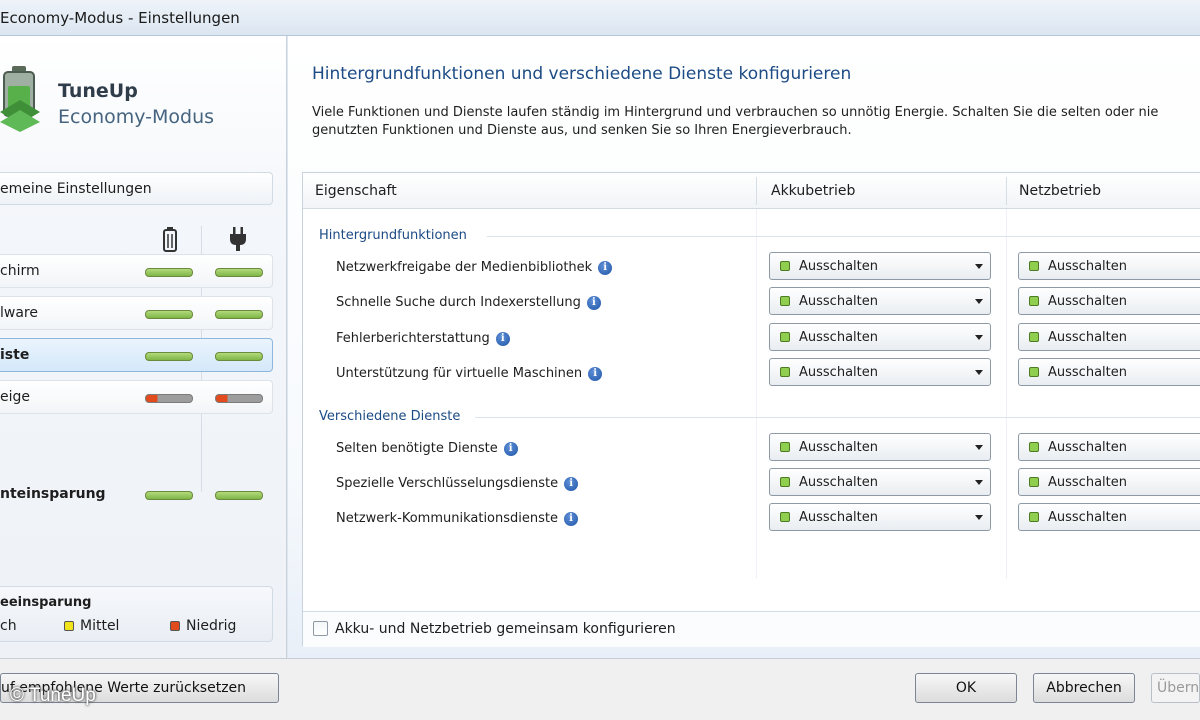 This screenshot has width=1200, height=720. Describe the element at coordinates (457, 483) in the screenshot. I see `row-label: Spezielle Verschlüsselungsdienste i` at that location.